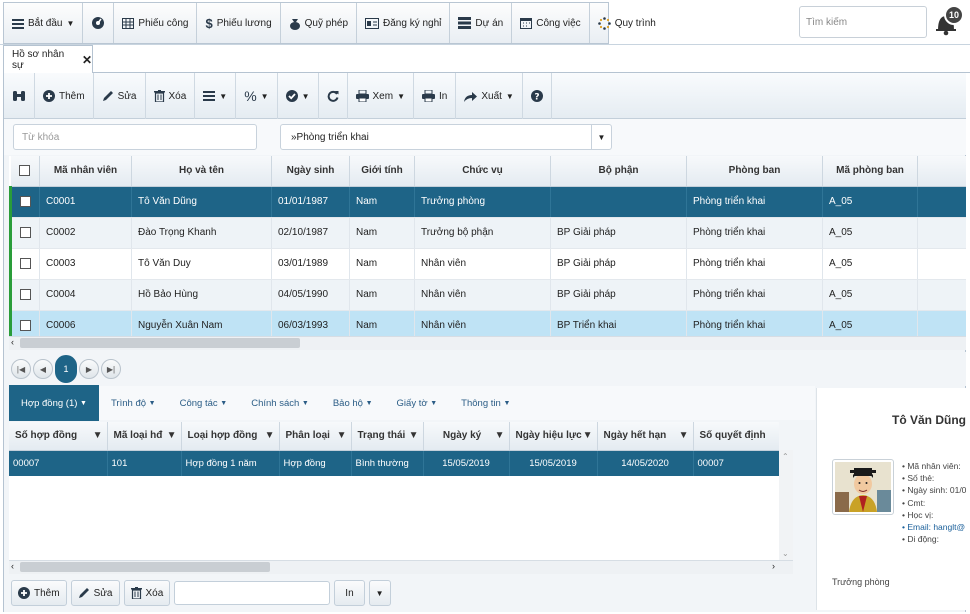 This screenshot has height=614, width=970. I want to click on column-header: Mã phòng ban, so click(870, 171).